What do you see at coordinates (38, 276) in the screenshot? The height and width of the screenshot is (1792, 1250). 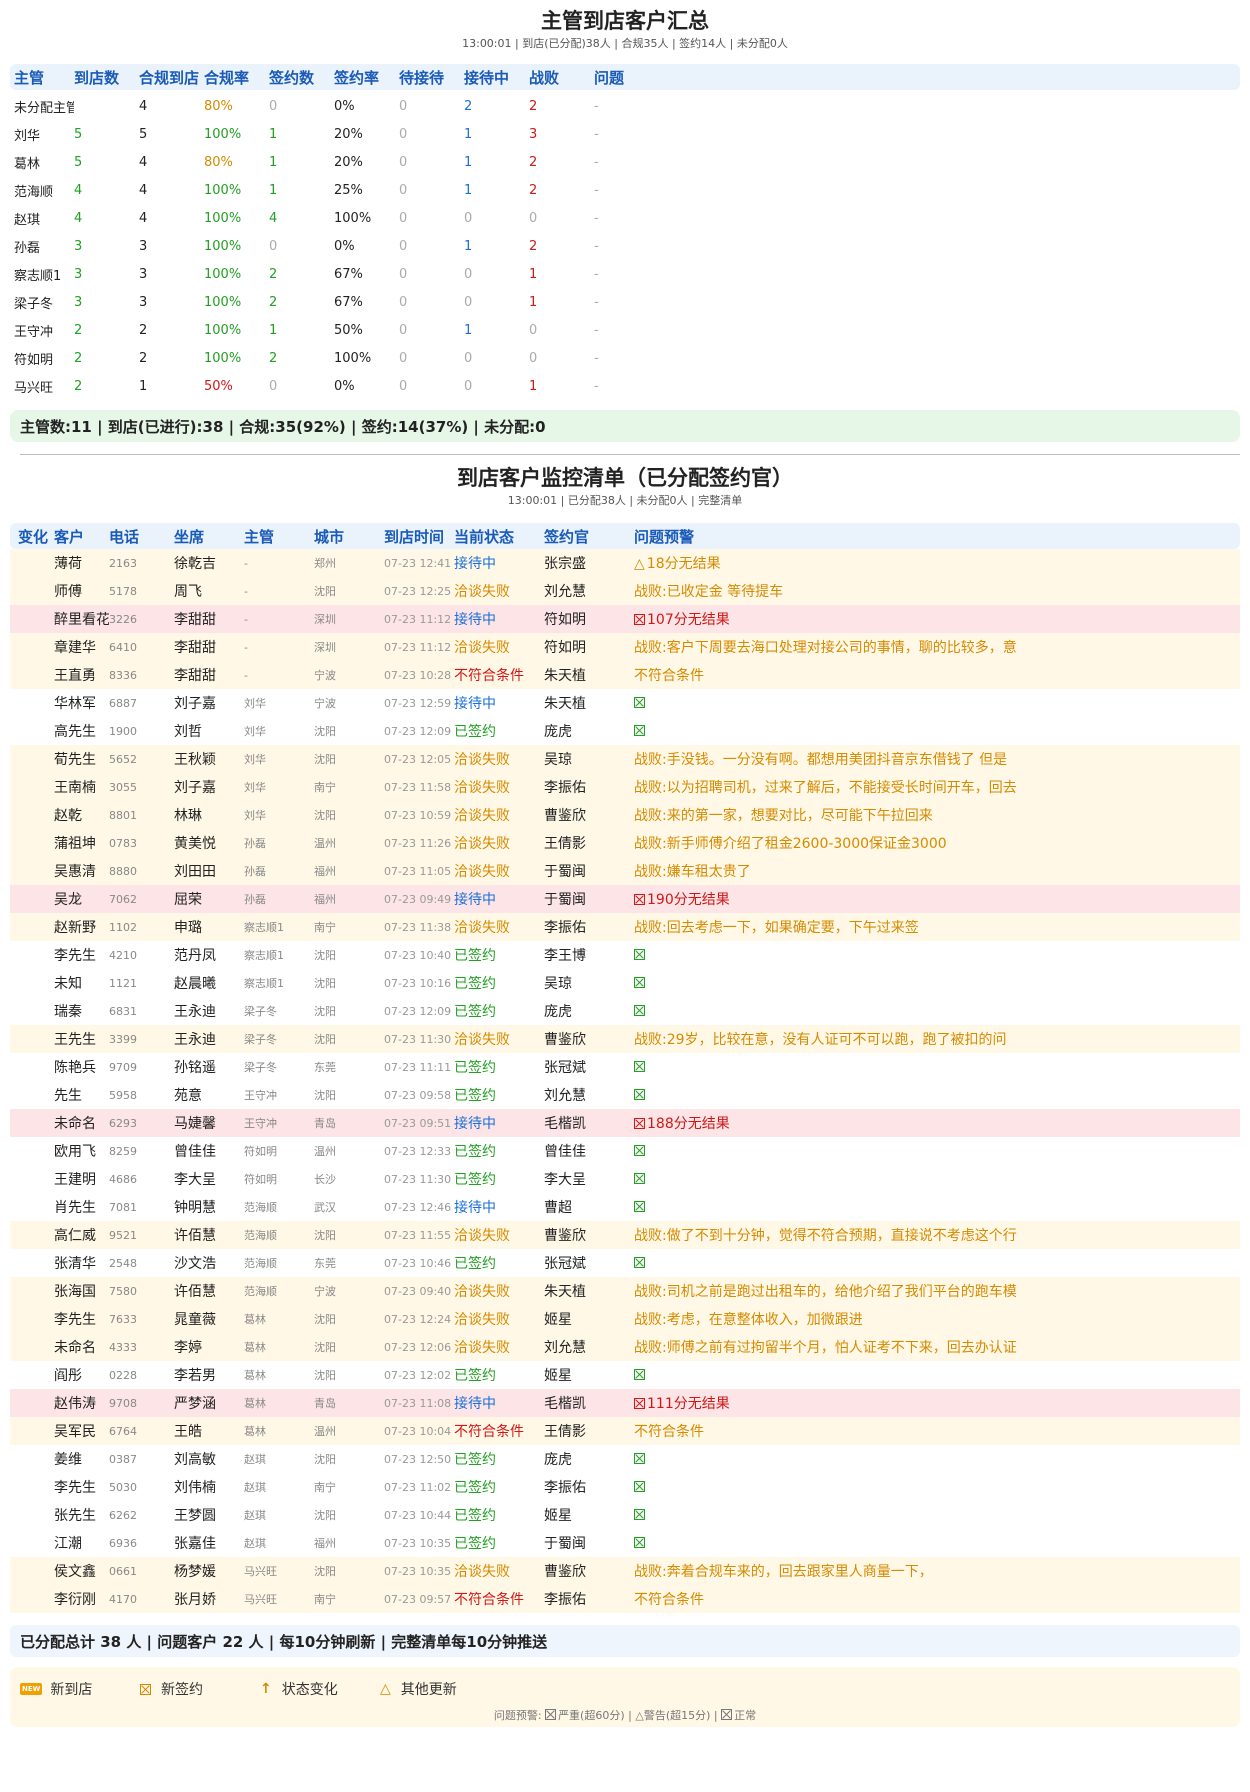 I see `summary-cell: 察志顺1` at bounding box center [38, 276].